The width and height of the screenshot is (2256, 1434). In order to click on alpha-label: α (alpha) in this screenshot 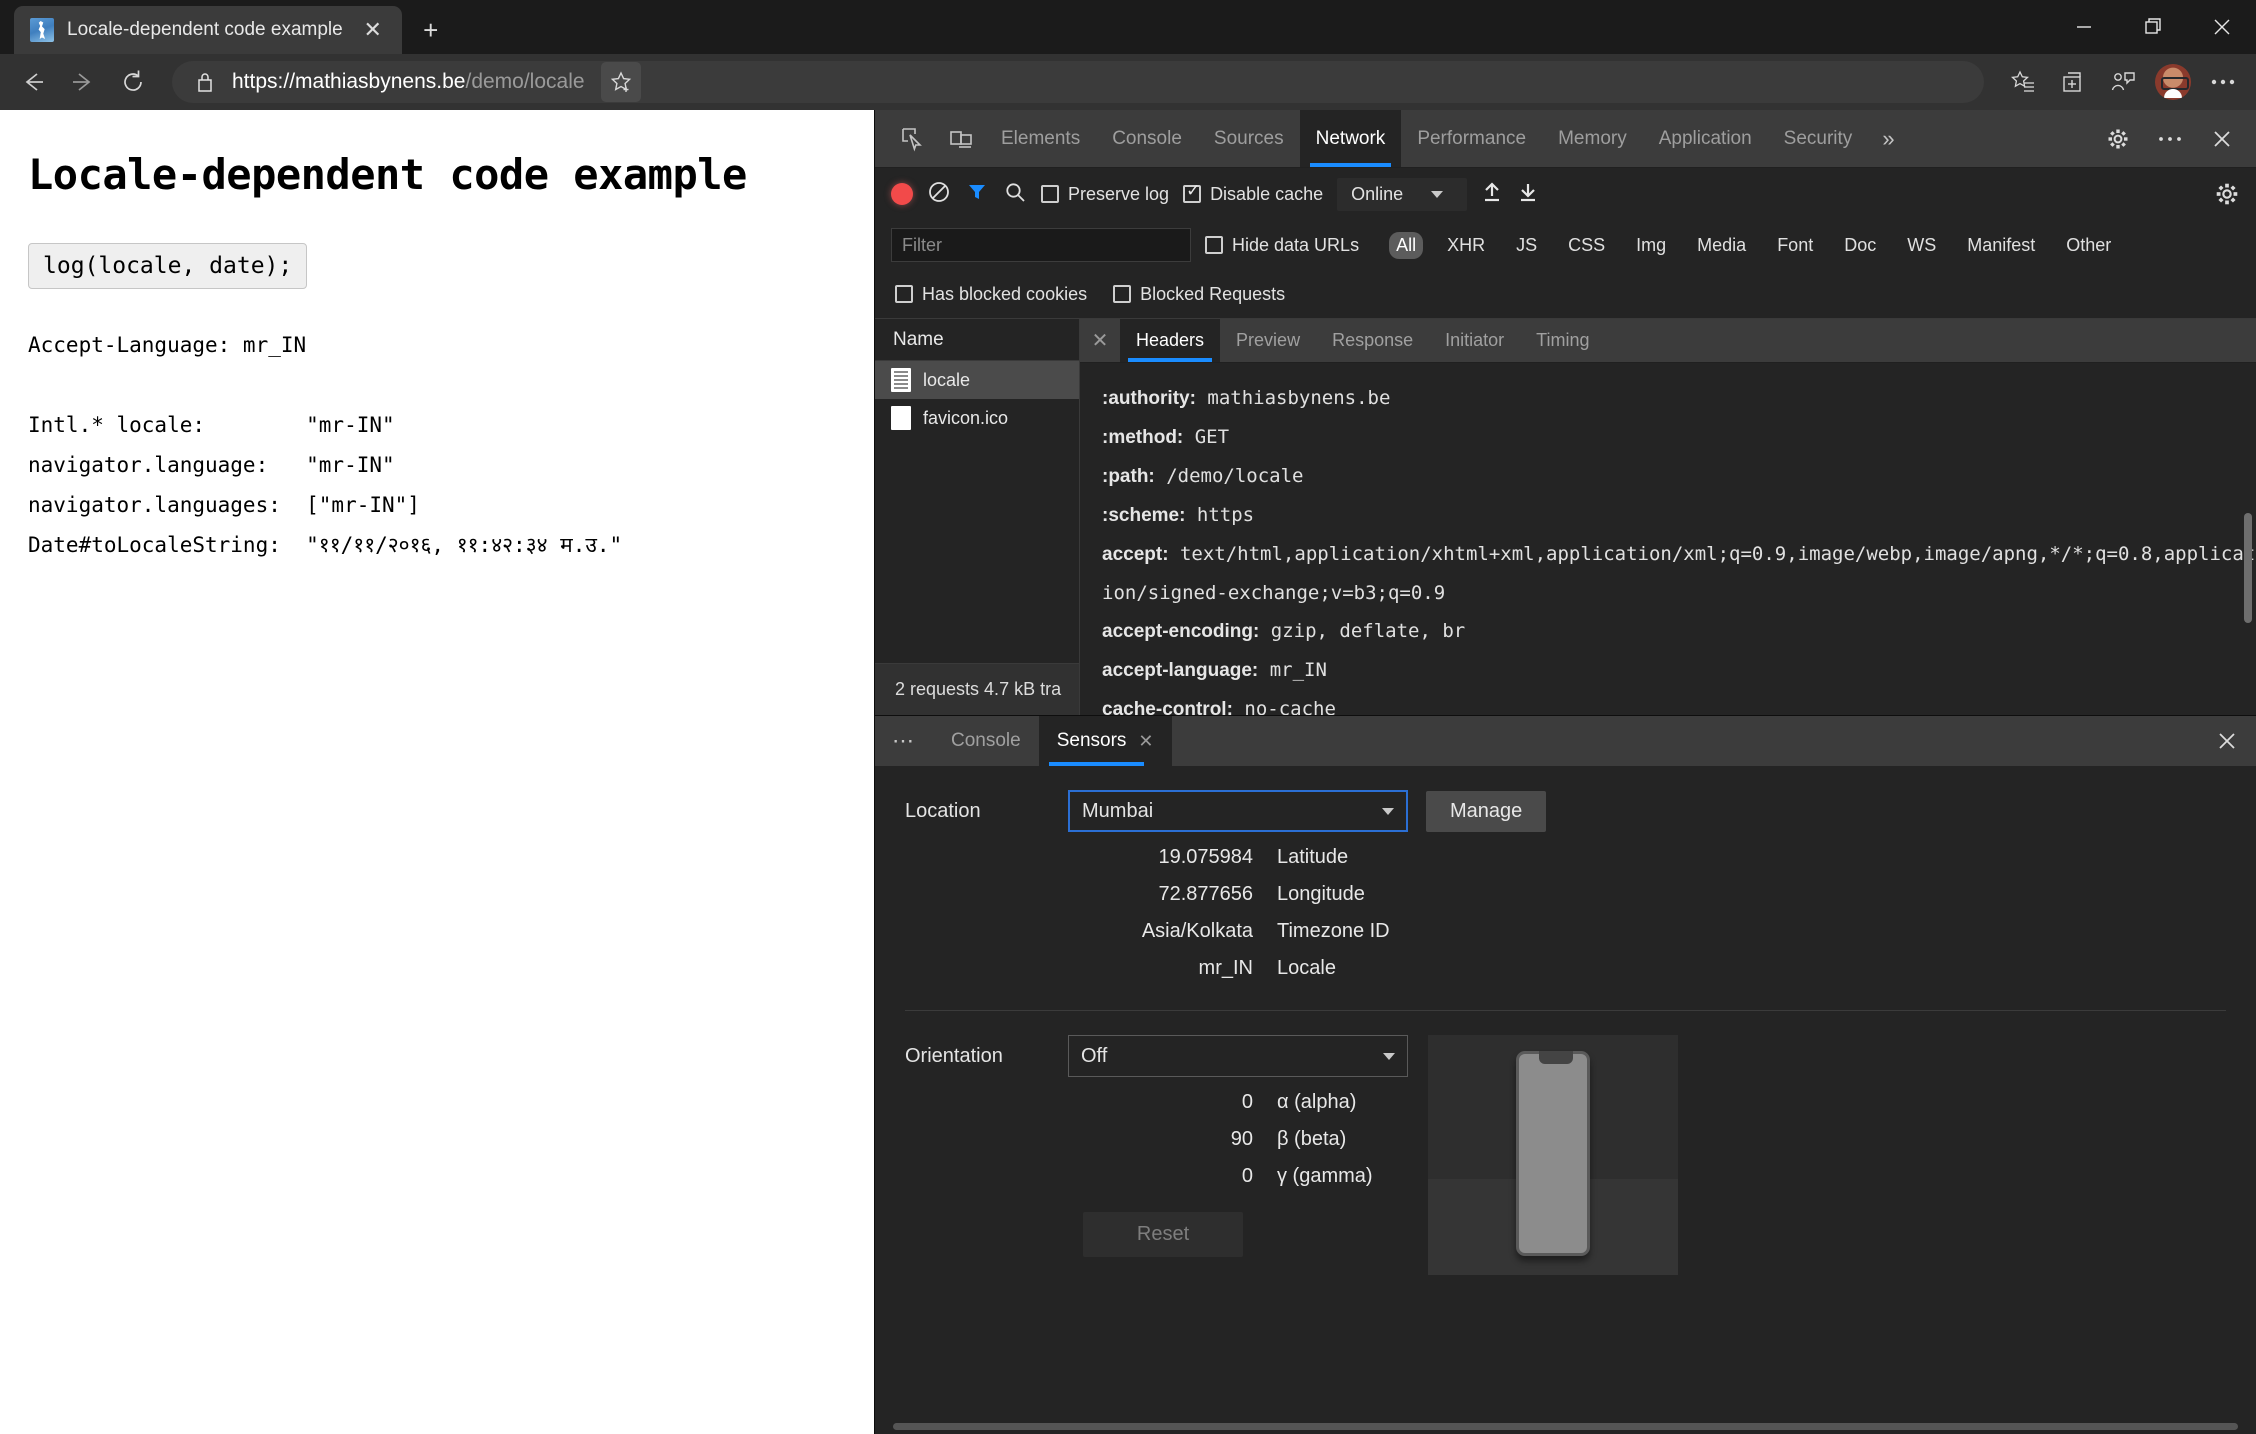, I will do `click(1317, 1102)`.